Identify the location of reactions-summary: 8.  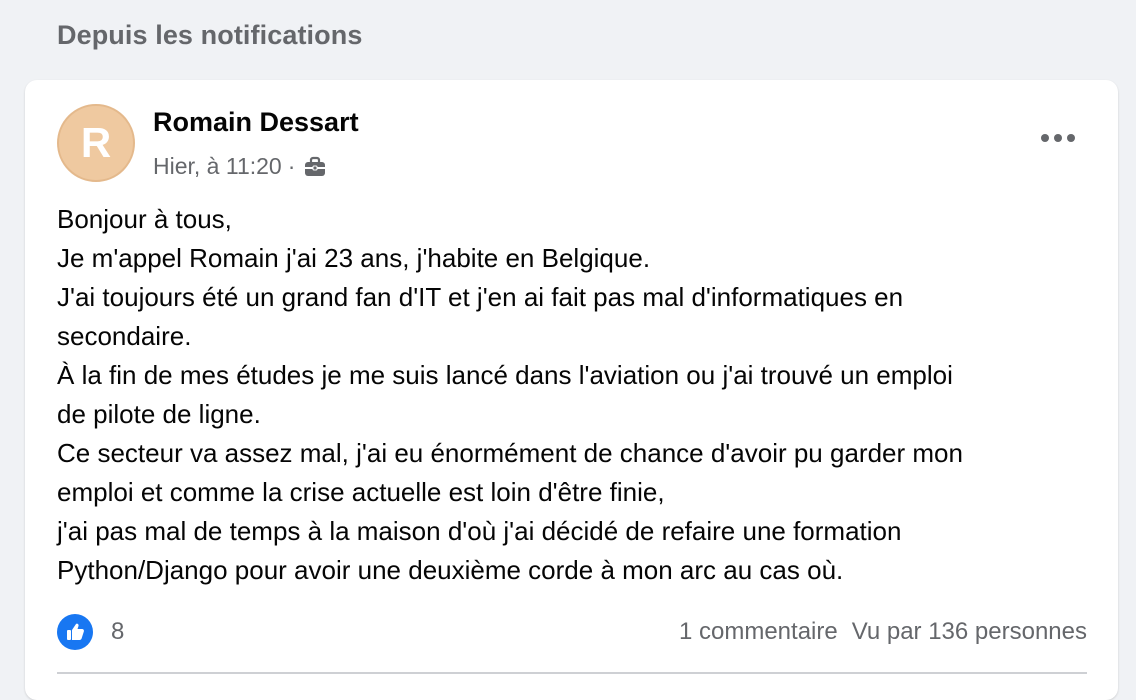
(90, 632).